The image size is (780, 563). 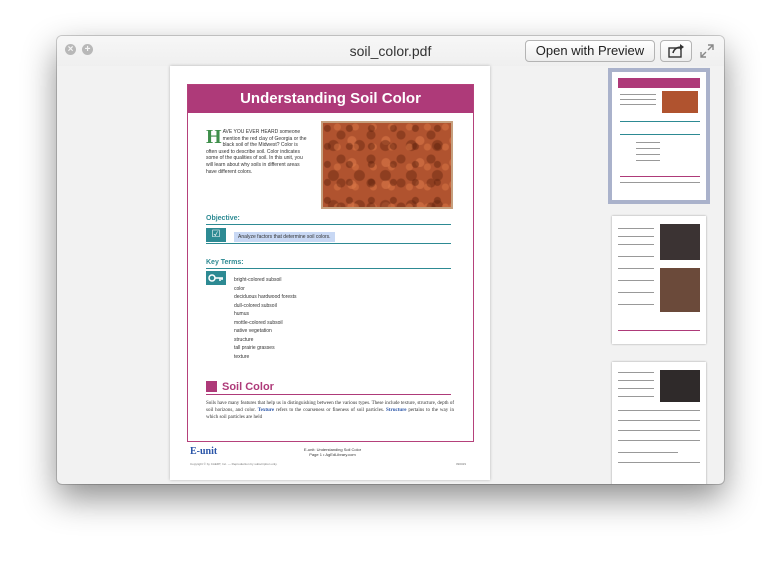 What do you see at coordinates (659, 83) in the screenshot?
I see `thumb-banner` at bounding box center [659, 83].